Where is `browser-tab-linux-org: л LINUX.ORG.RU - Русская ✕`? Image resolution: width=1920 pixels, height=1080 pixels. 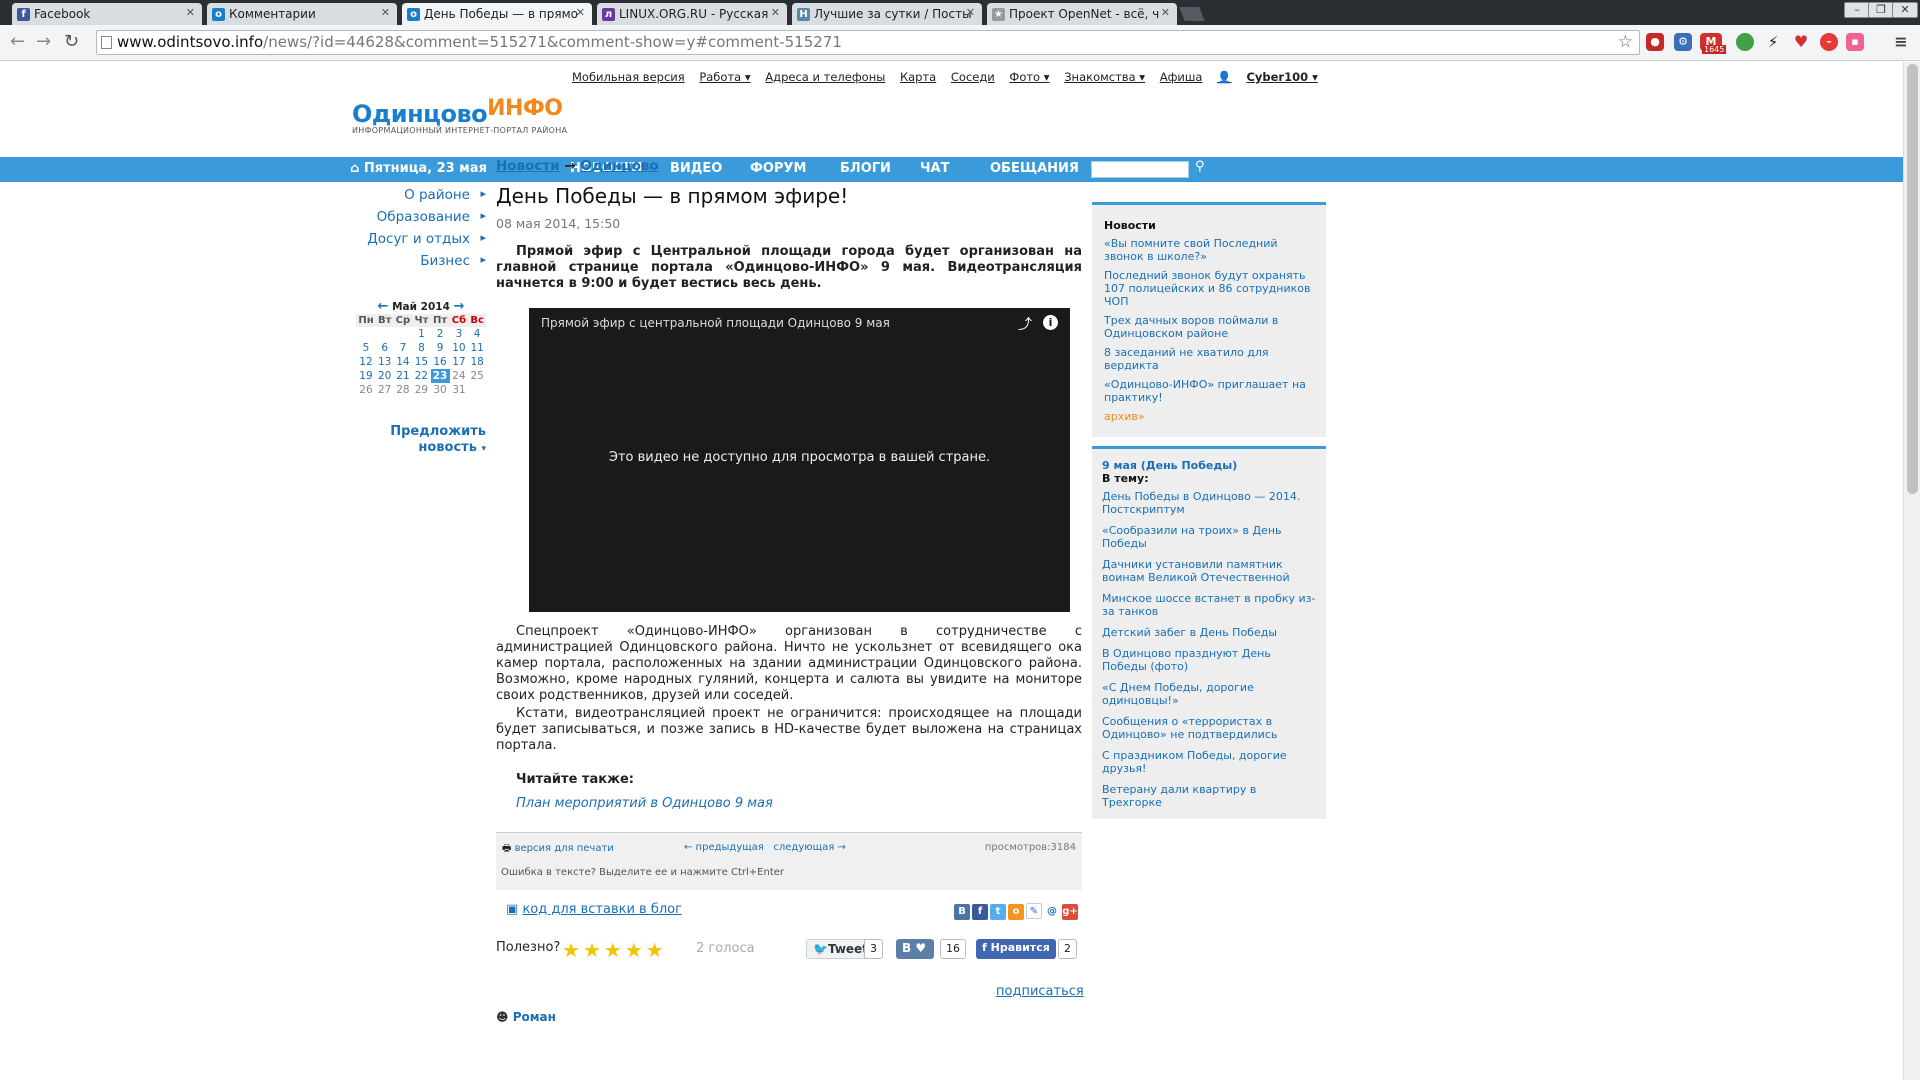 browser-tab-linux-org: л LINUX.ORG.RU - Русская ✕ is located at coordinates (692, 14).